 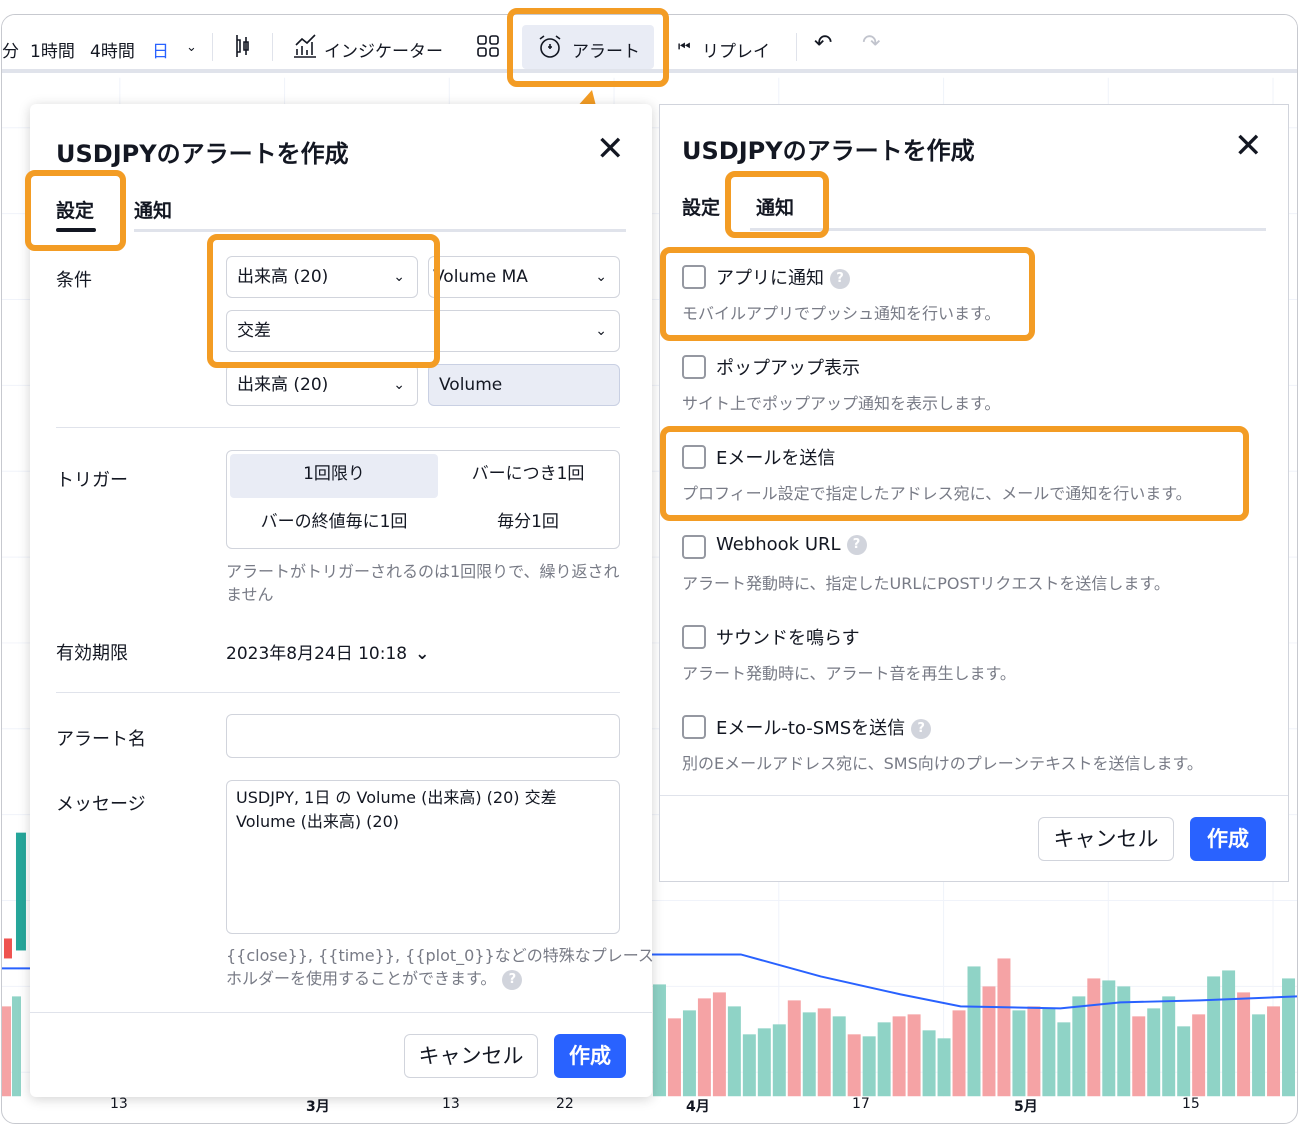 I want to click on alert-name-input, so click(x=423, y=736).